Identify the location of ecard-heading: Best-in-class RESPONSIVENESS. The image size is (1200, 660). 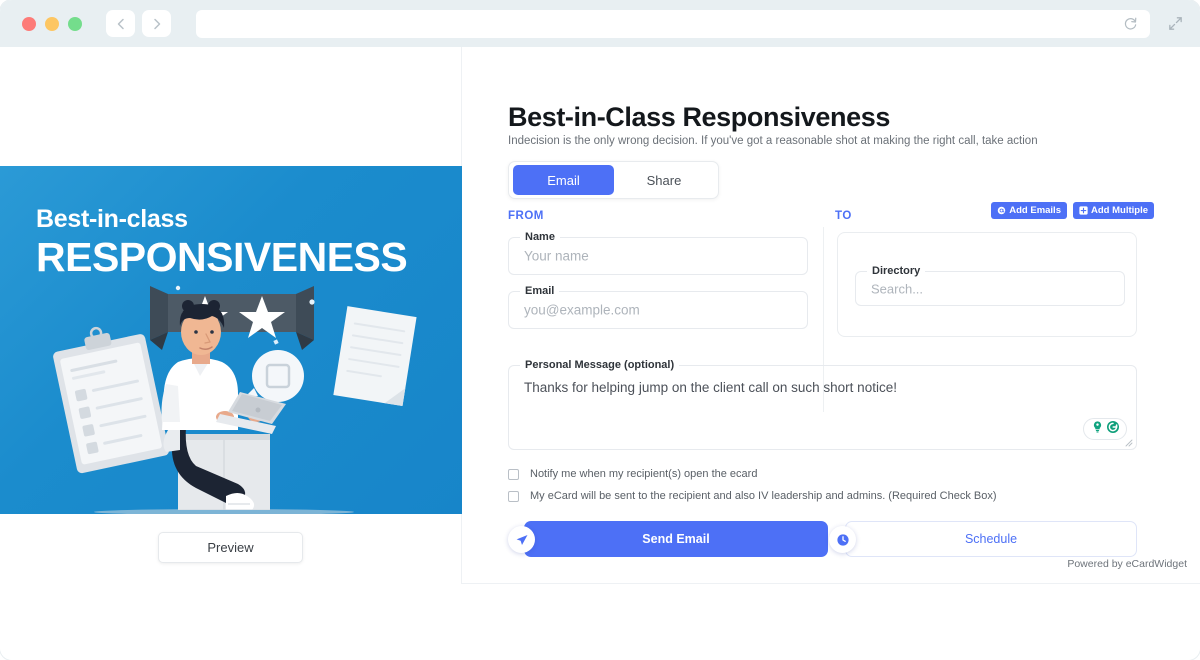
(222, 242).